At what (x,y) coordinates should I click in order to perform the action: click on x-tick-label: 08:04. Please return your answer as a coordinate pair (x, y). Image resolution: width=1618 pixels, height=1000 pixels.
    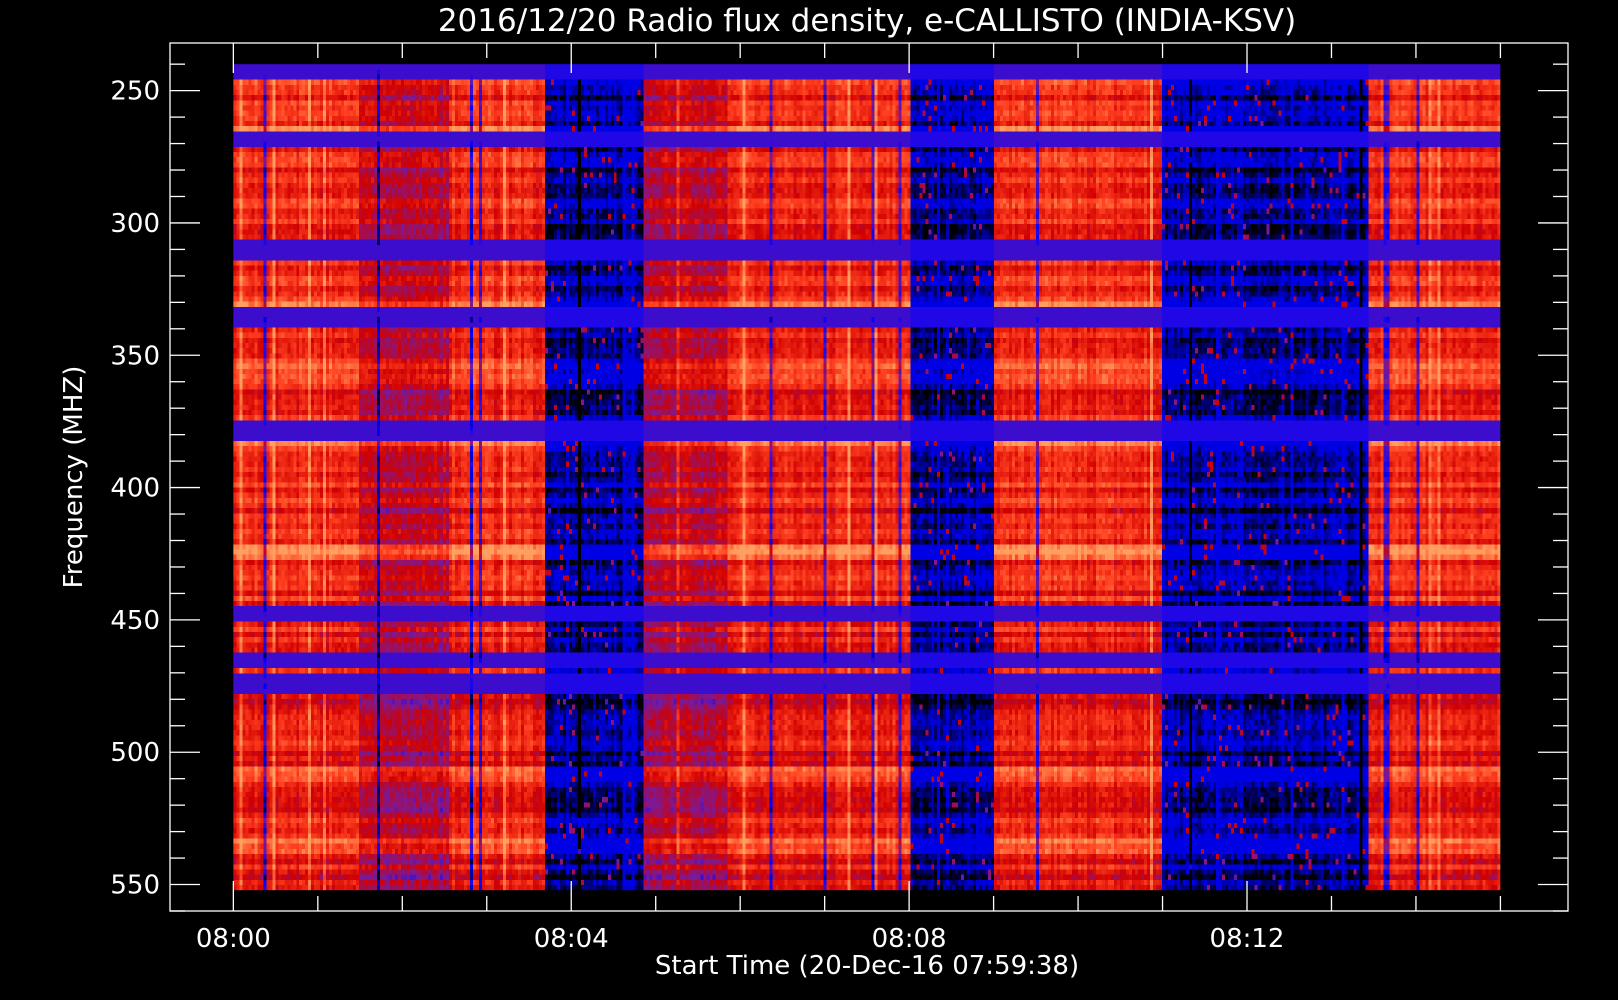
    Looking at the image, I should click on (571, 939).